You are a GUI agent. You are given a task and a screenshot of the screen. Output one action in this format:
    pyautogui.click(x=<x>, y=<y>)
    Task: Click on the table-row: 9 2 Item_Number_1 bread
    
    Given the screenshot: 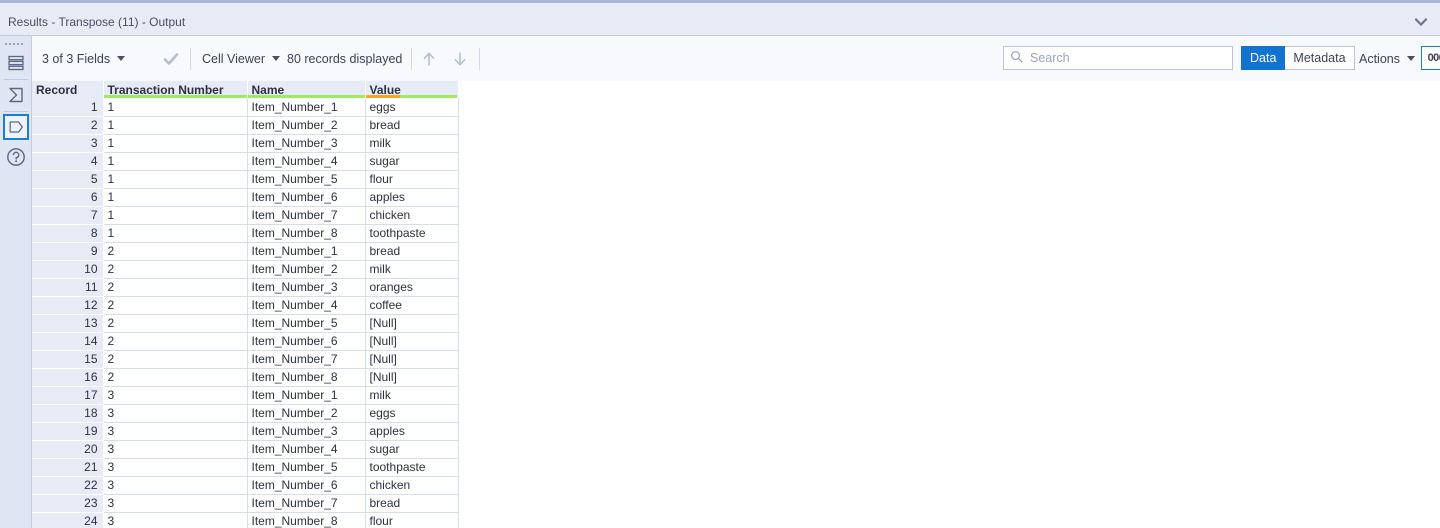 What is the action you would take?
    pyautogui.click(x=245, y=251)
    